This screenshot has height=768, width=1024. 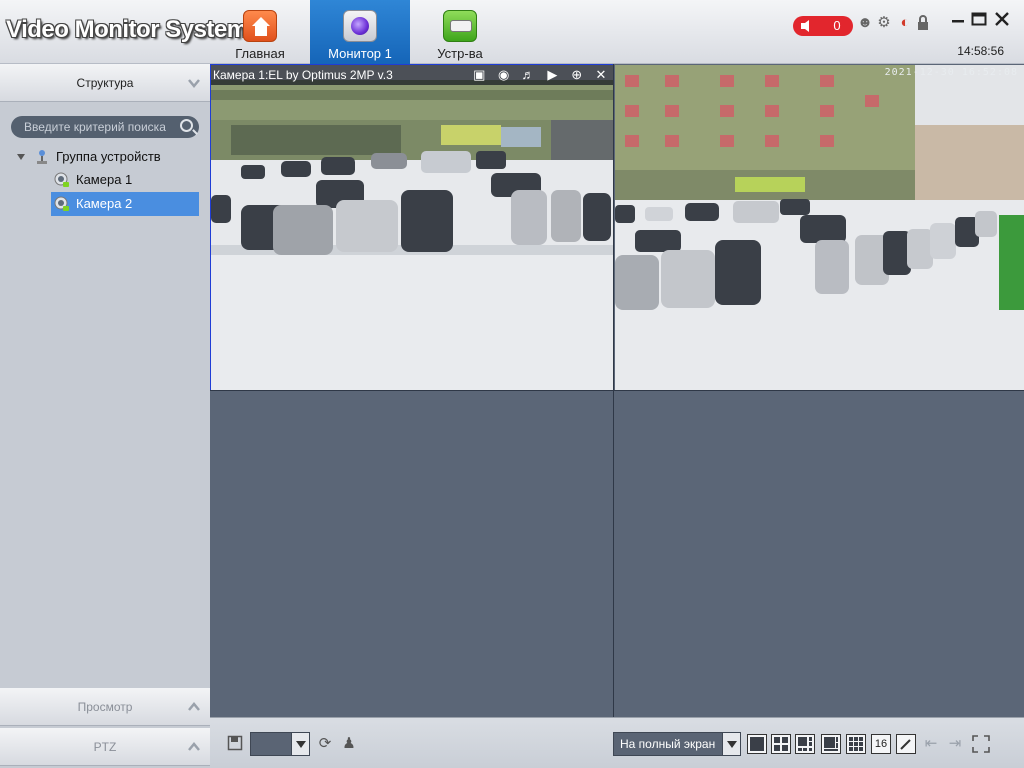 I want to click on preview-label: Просмотр, so click(x=105, y=707).